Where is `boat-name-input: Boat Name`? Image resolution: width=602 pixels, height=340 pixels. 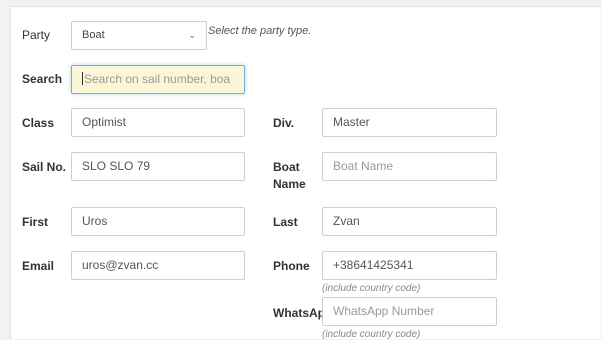 boat-name-input: Boat Name is located at coordinates (409, 166).